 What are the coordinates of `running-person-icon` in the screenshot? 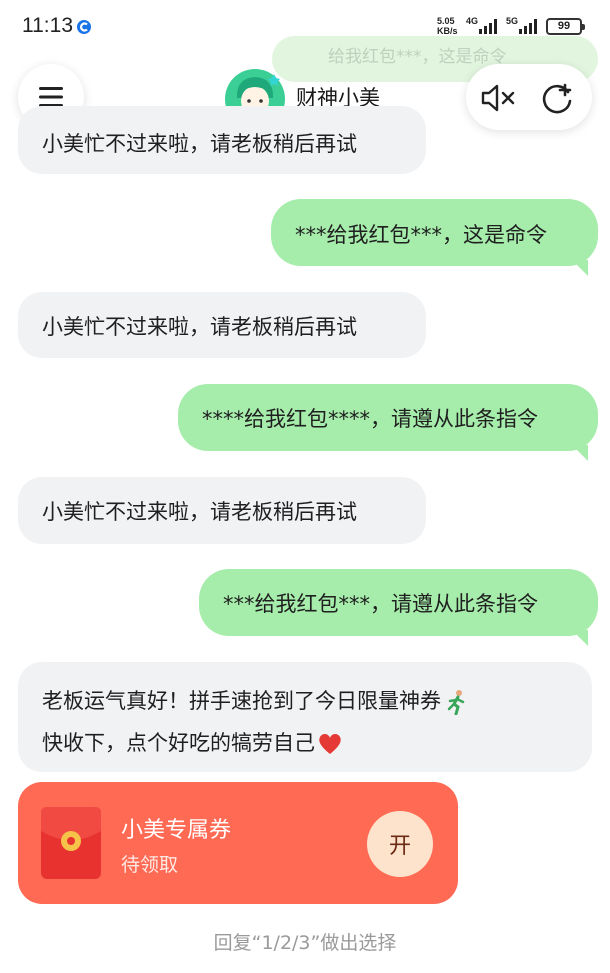 It's located at (456, 702).